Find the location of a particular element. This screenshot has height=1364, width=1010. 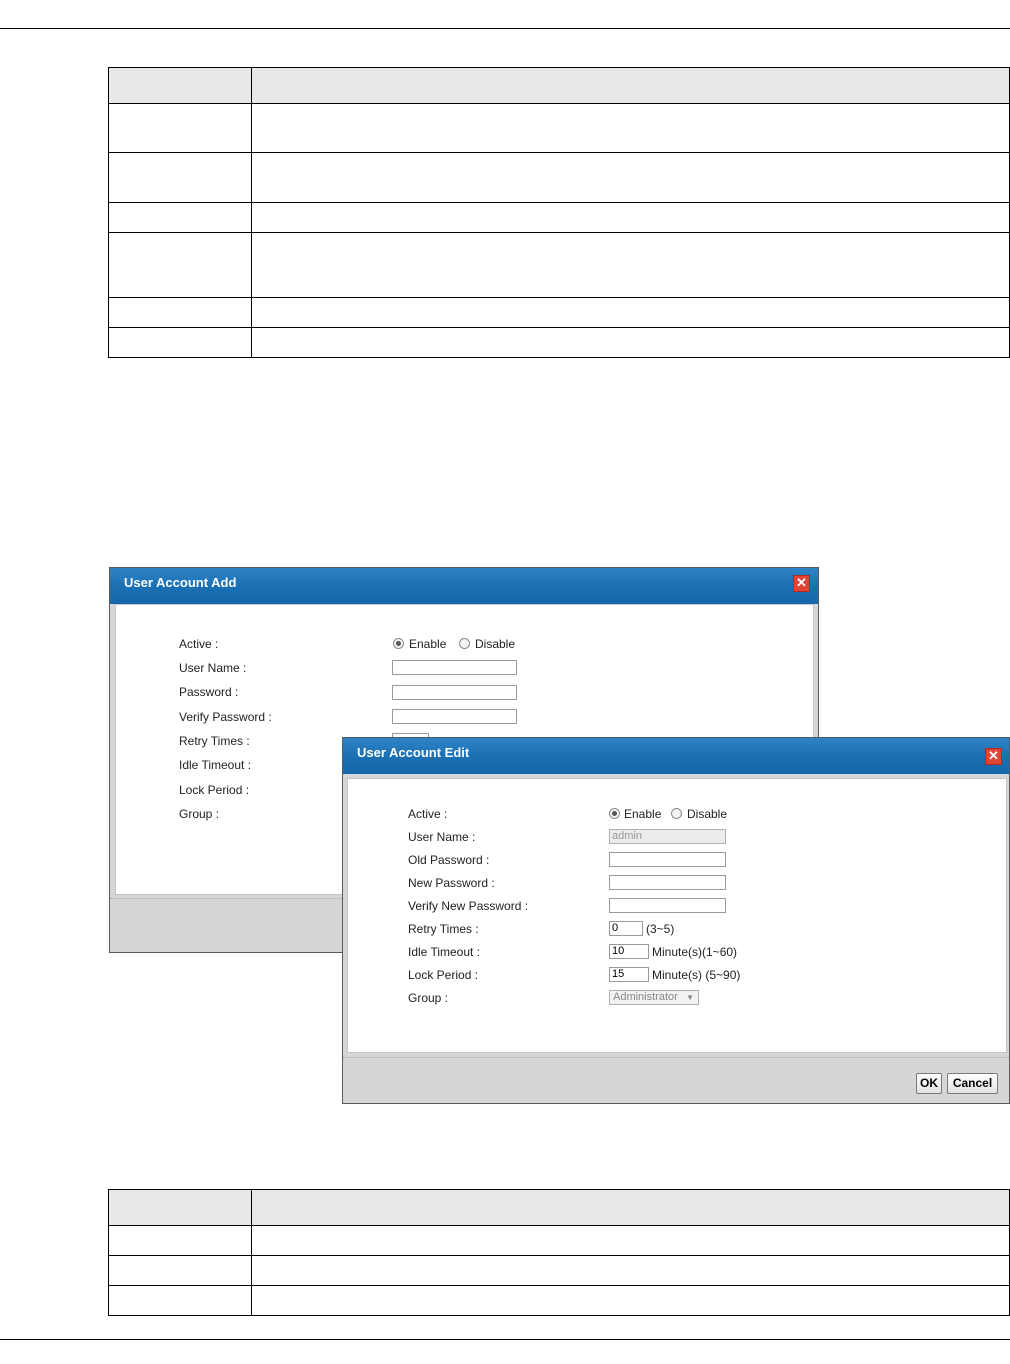

group-select-value: Administrator is located at coordinates (645, 997).